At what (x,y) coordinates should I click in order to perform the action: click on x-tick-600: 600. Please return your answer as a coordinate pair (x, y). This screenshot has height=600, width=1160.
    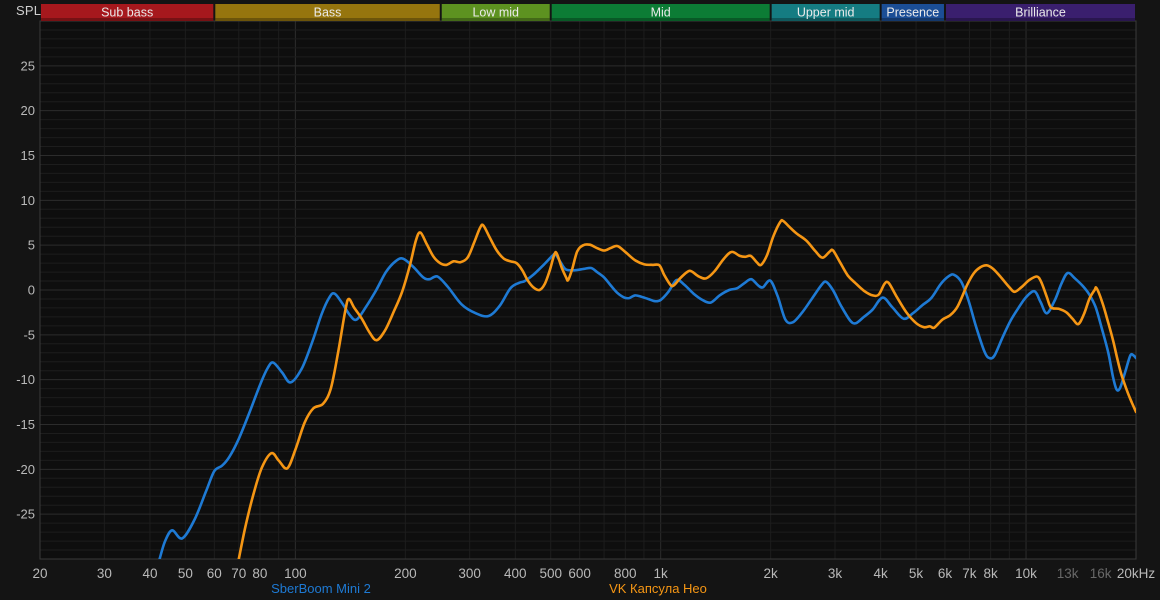
    Looking at the image, I should click on (579, 573).